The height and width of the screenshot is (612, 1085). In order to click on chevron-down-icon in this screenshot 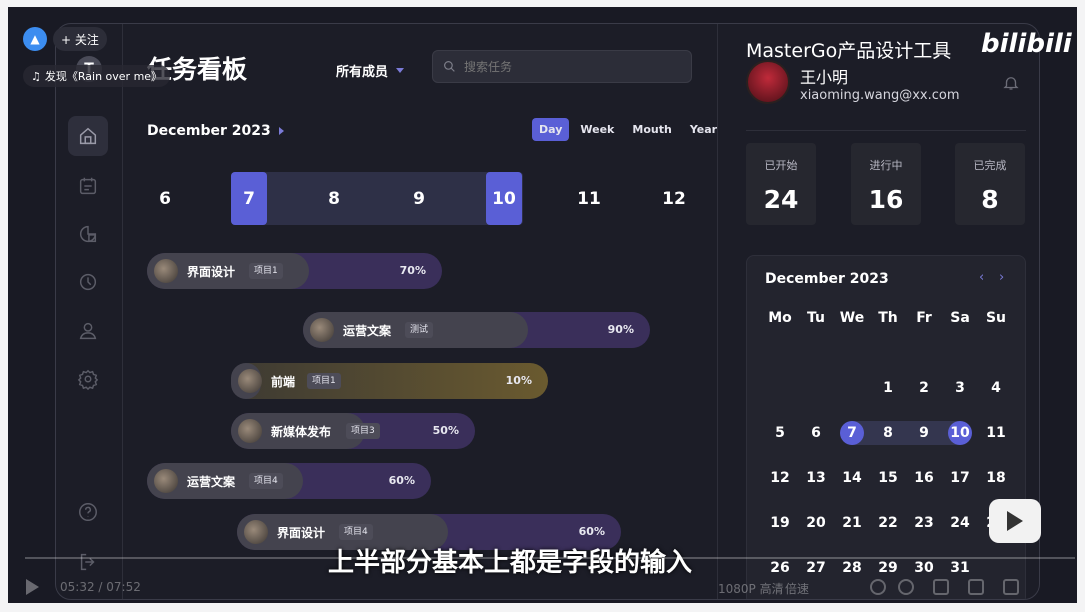, I will do `click(400, 70)`.